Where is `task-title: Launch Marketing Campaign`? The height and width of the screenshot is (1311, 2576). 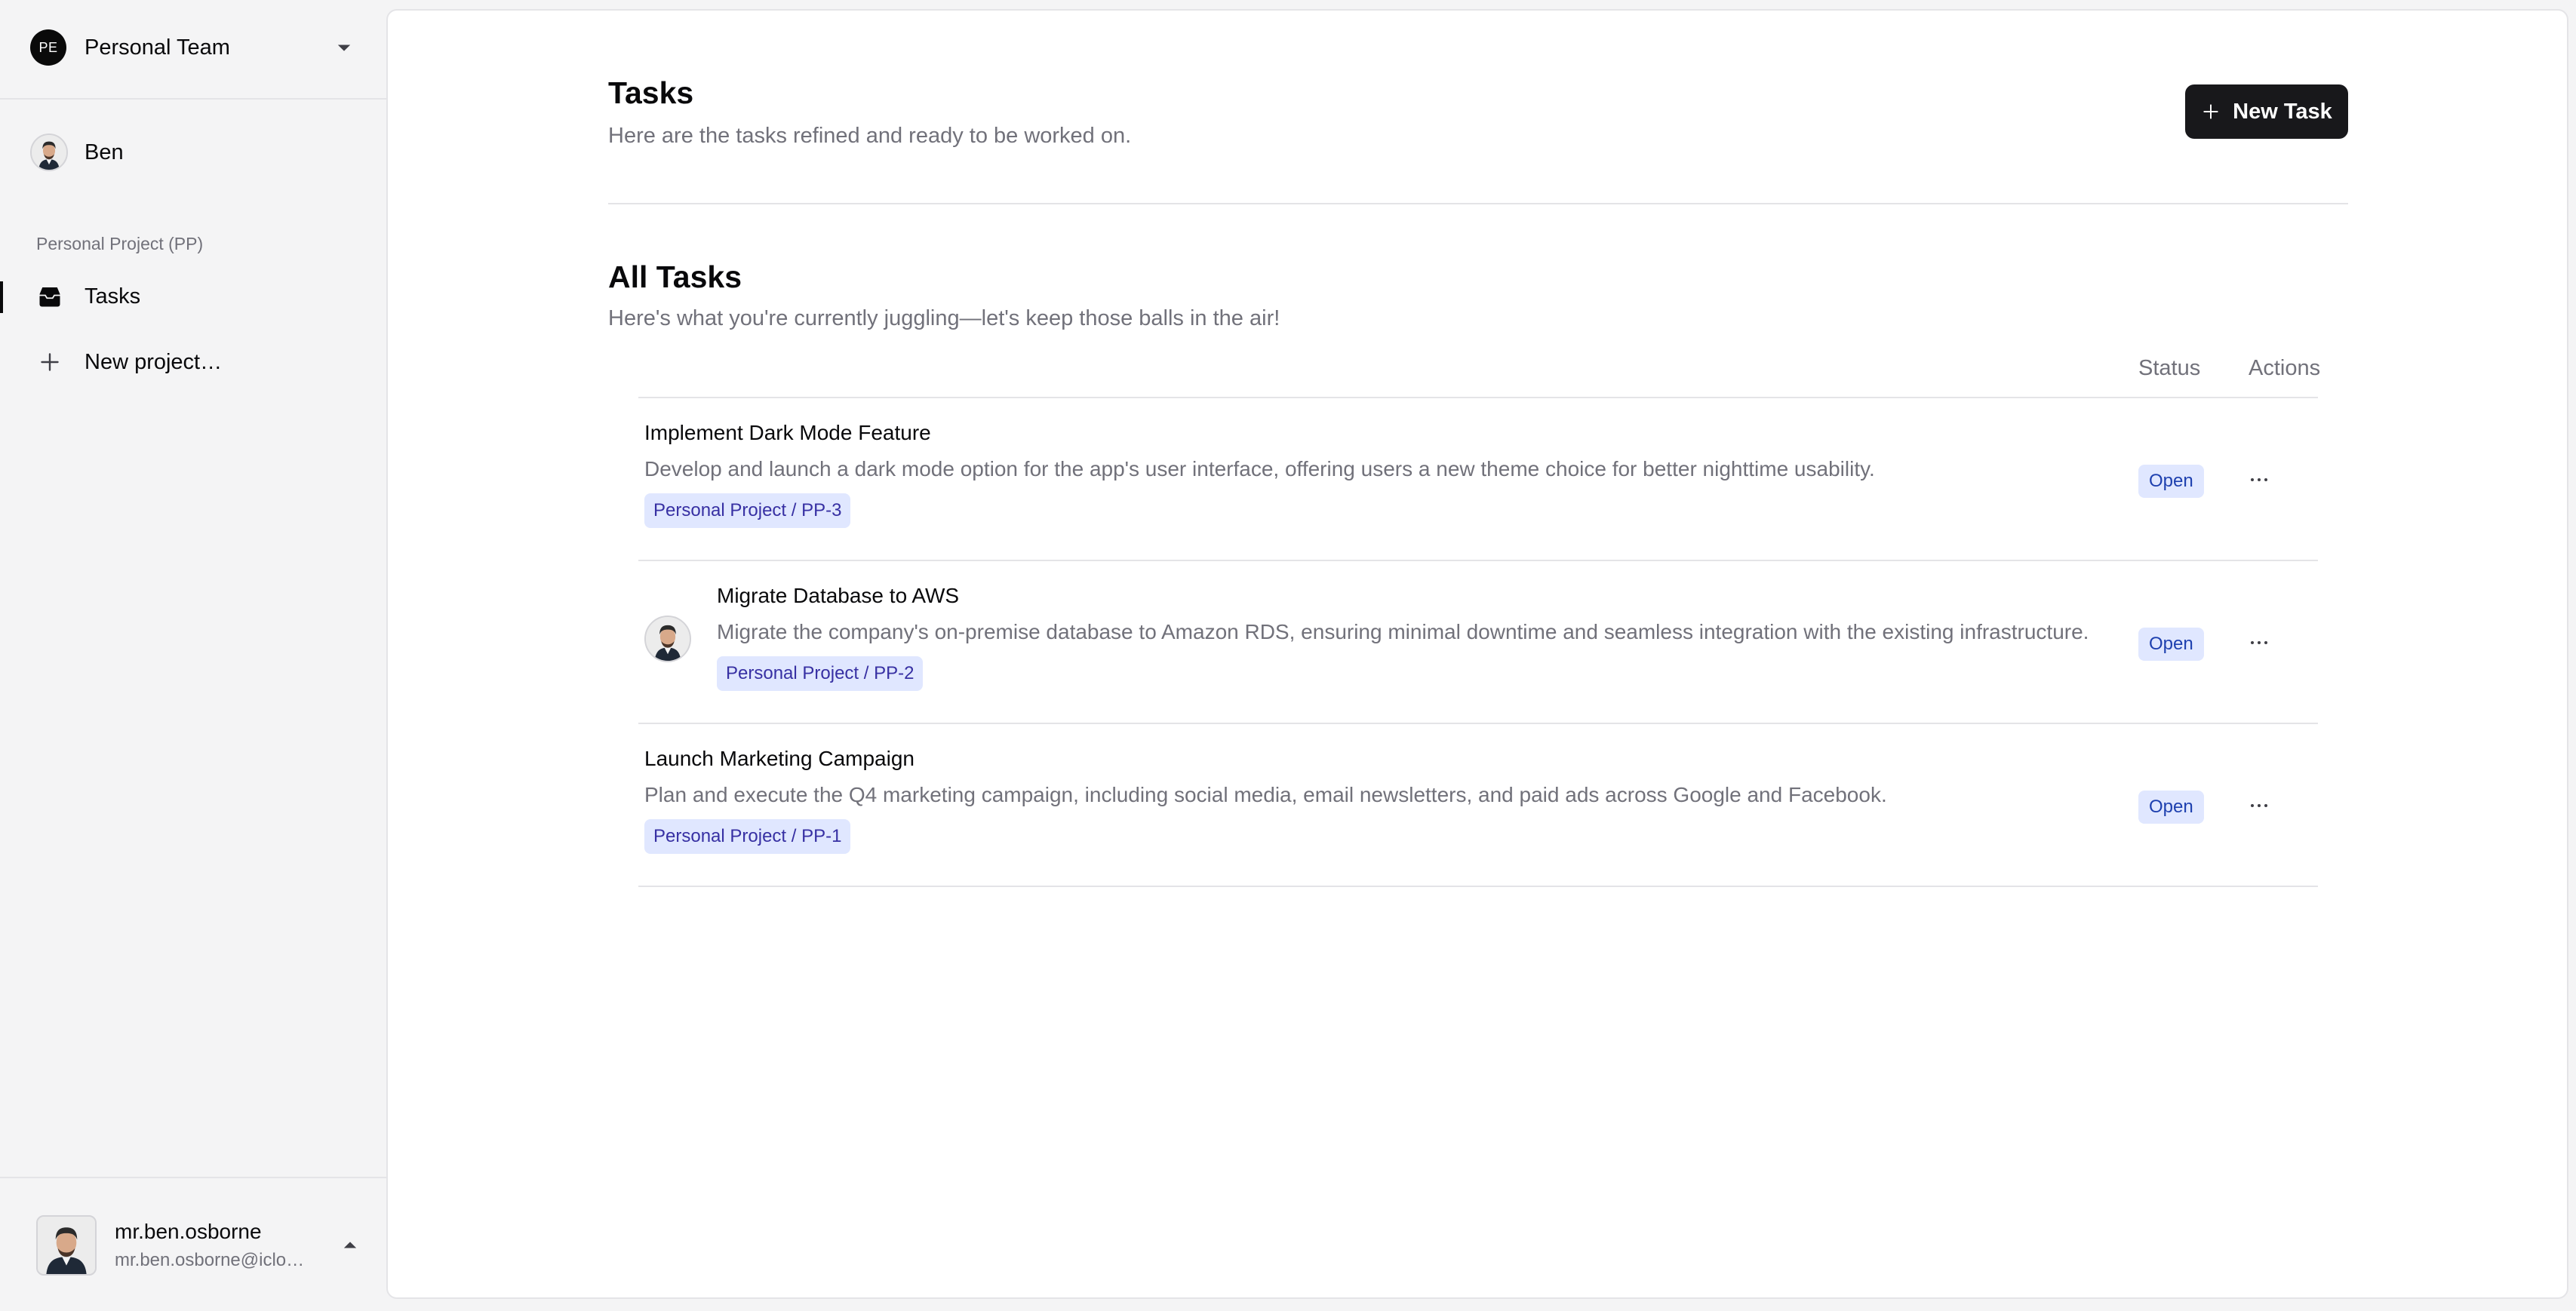
task-title: Launch Marketing Campaign is located at coordinates (779, 759).